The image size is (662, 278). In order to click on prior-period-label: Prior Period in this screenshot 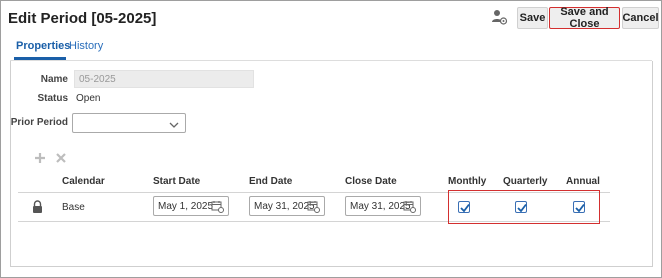, I will do `click(39, 122)`.